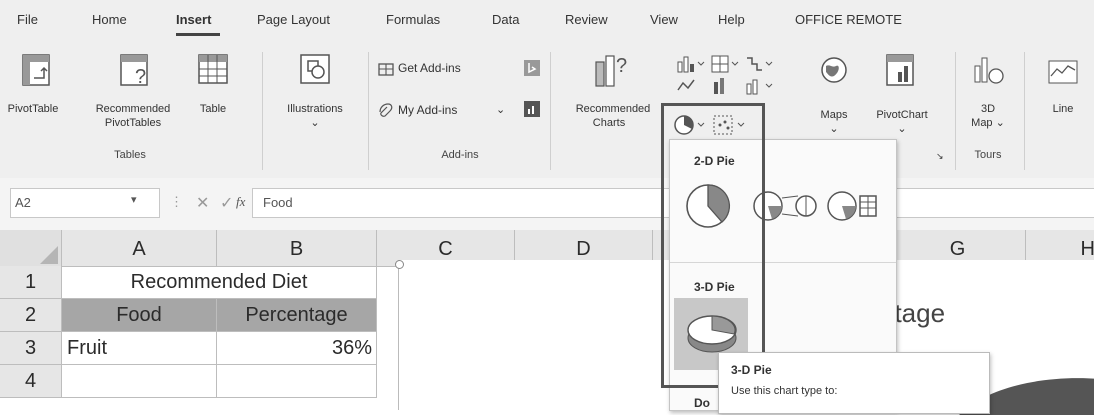 The image size is (1094, 415). What do you see at coordinates (49, 255) in the screenshot?
I see `select-all-triangle-icon` at bounding box center [49, 255].